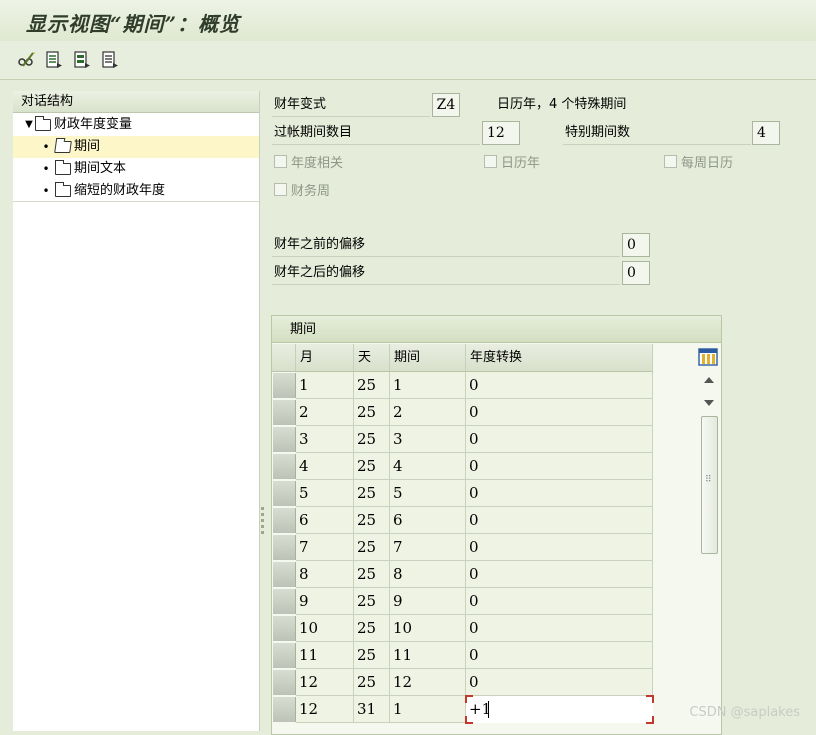 The image size is (816, 735). I want to click on cell-period: 10, so click(428, 628).